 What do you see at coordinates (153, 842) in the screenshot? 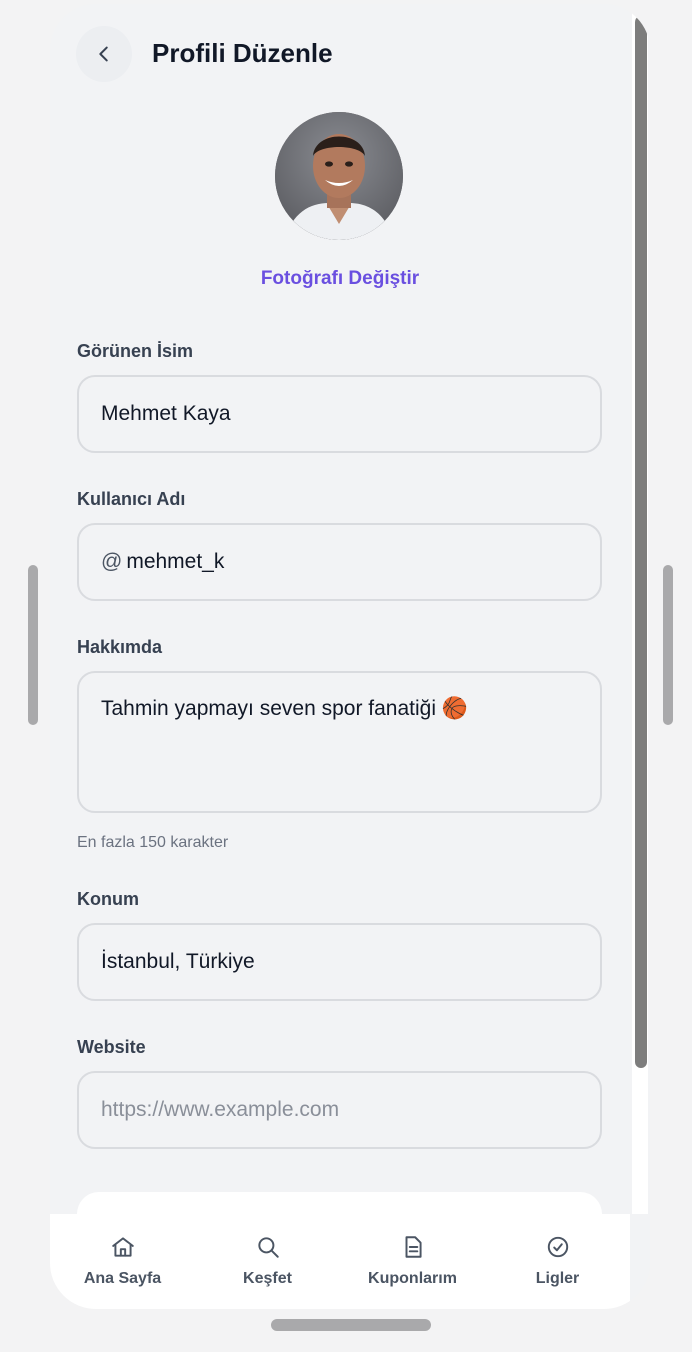
I see `about-hint: En fazla 150 karakter` at bounding box center [153, 842].